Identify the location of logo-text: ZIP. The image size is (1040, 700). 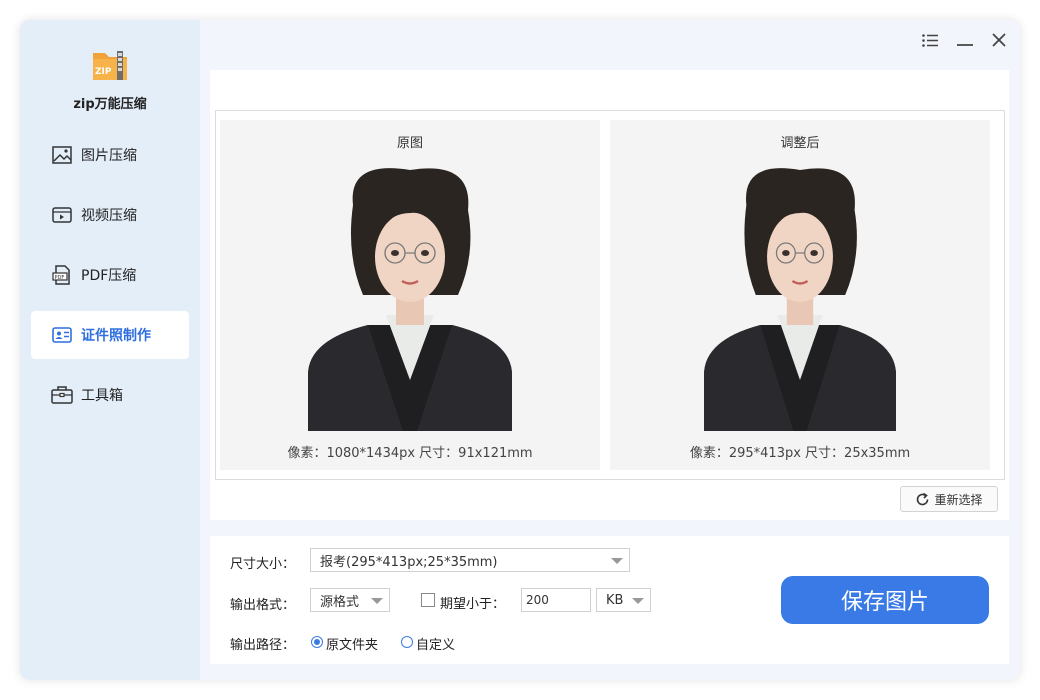
(103, 72).